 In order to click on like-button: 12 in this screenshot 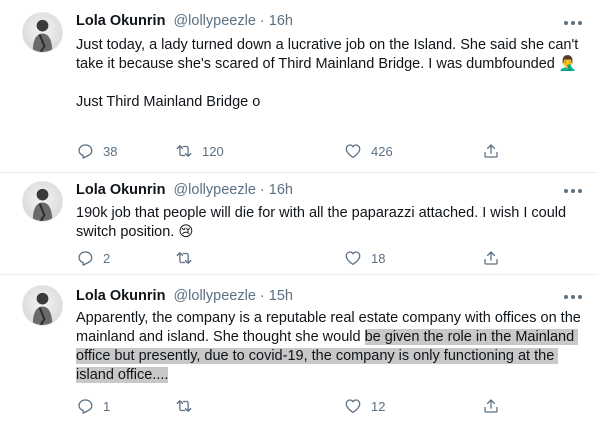, I will do `click(364, 406)`.